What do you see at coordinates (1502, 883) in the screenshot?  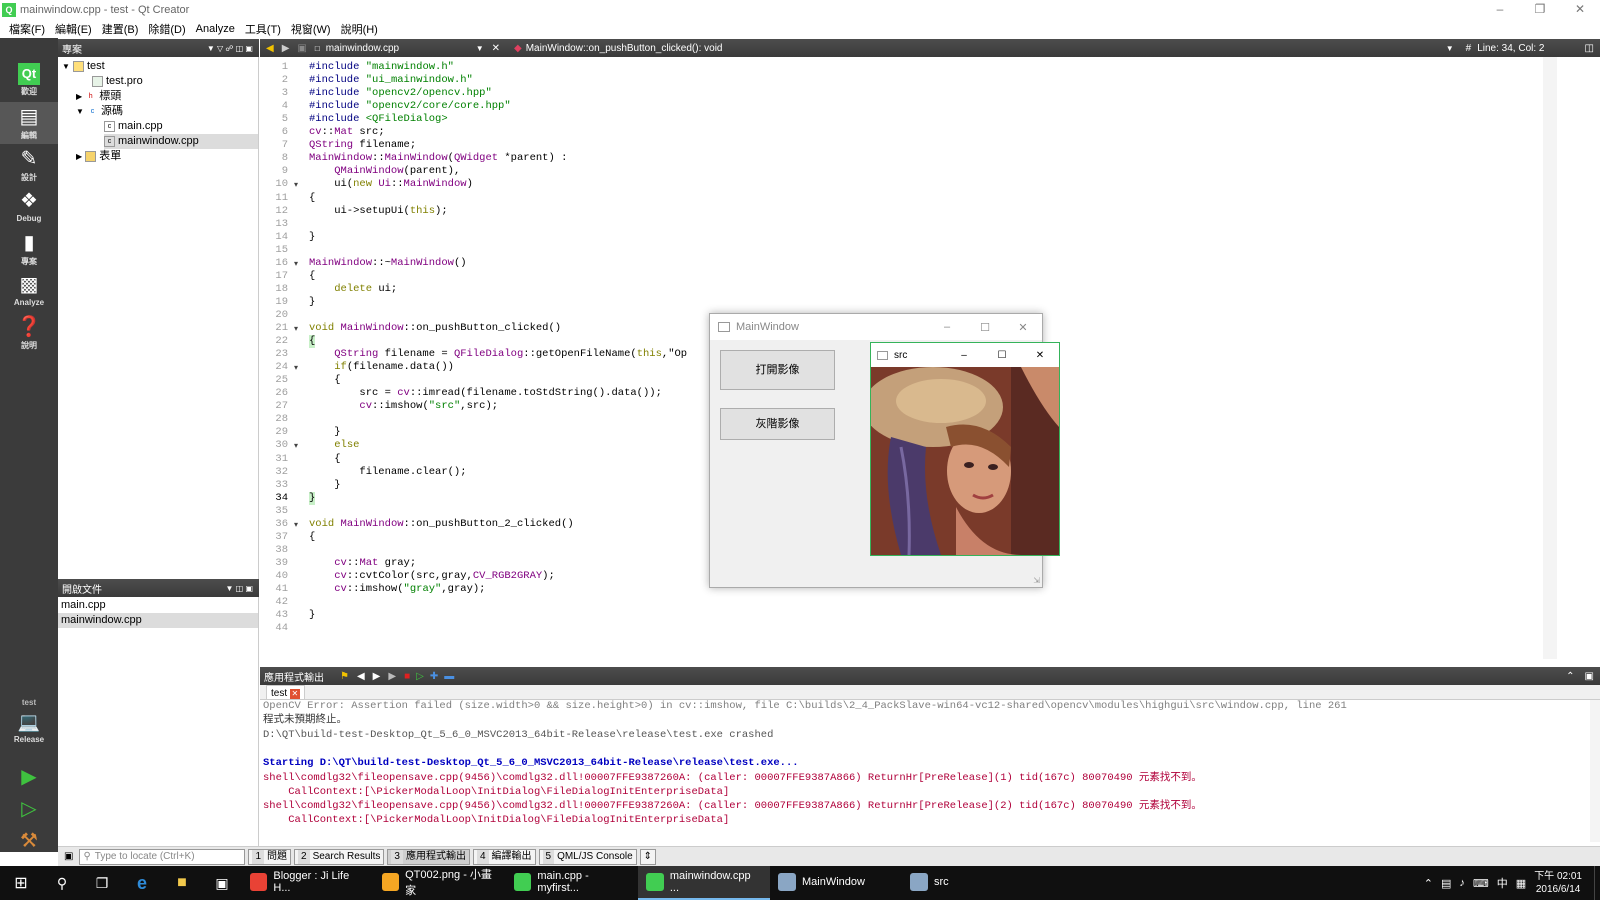 I see `ime-indicator: 中` at bounding box center [1502, 883].